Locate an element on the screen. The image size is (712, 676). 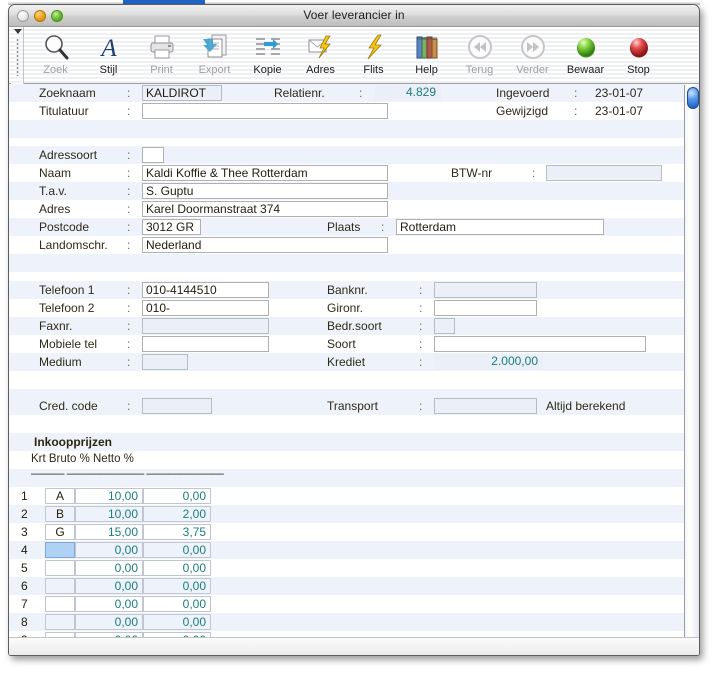
cell-krt: A is located at coordinates (60, 496).